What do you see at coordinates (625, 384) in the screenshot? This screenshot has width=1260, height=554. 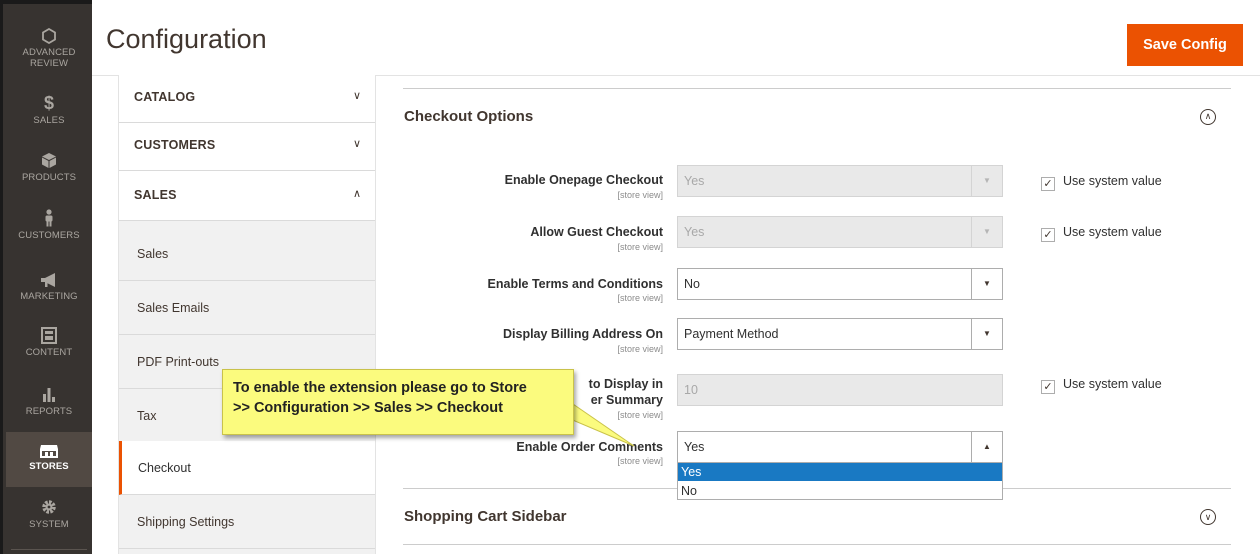 I see `field-label-line1: to Display in` at bounding box center [625, 384].